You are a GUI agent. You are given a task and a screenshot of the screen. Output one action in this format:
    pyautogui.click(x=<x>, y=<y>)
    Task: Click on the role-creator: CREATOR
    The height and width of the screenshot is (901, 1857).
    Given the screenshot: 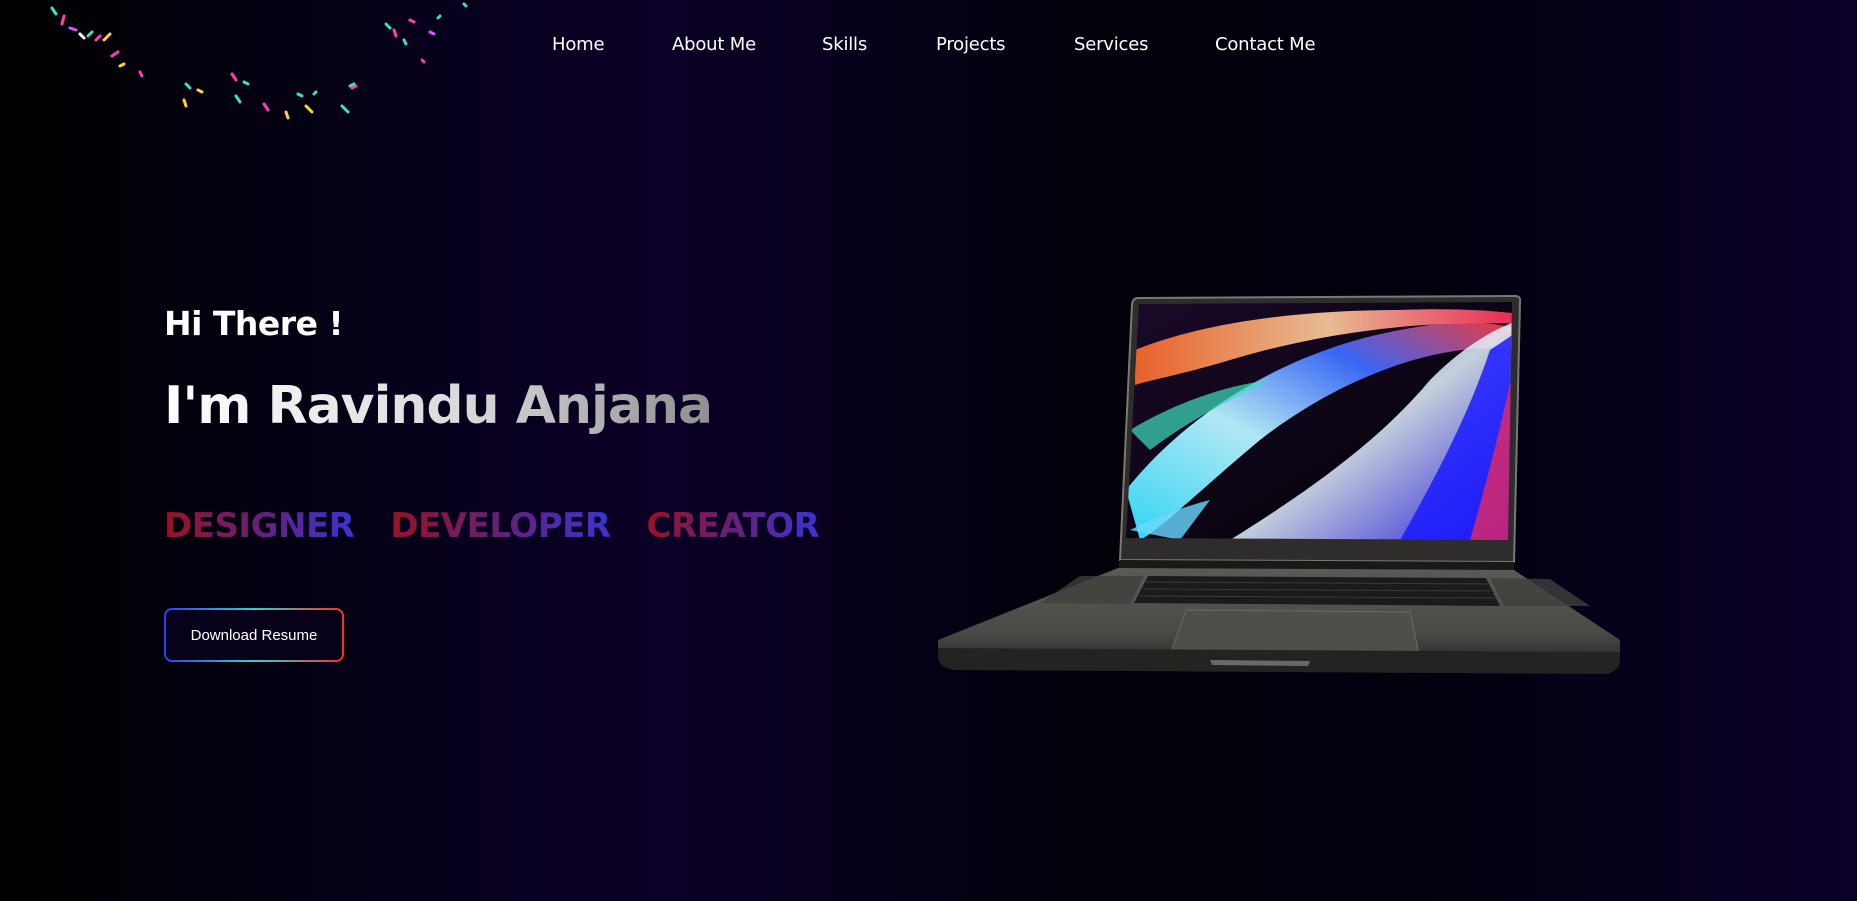 What is the action you would take?
    pyautogui.click(x=733, y=526)
    